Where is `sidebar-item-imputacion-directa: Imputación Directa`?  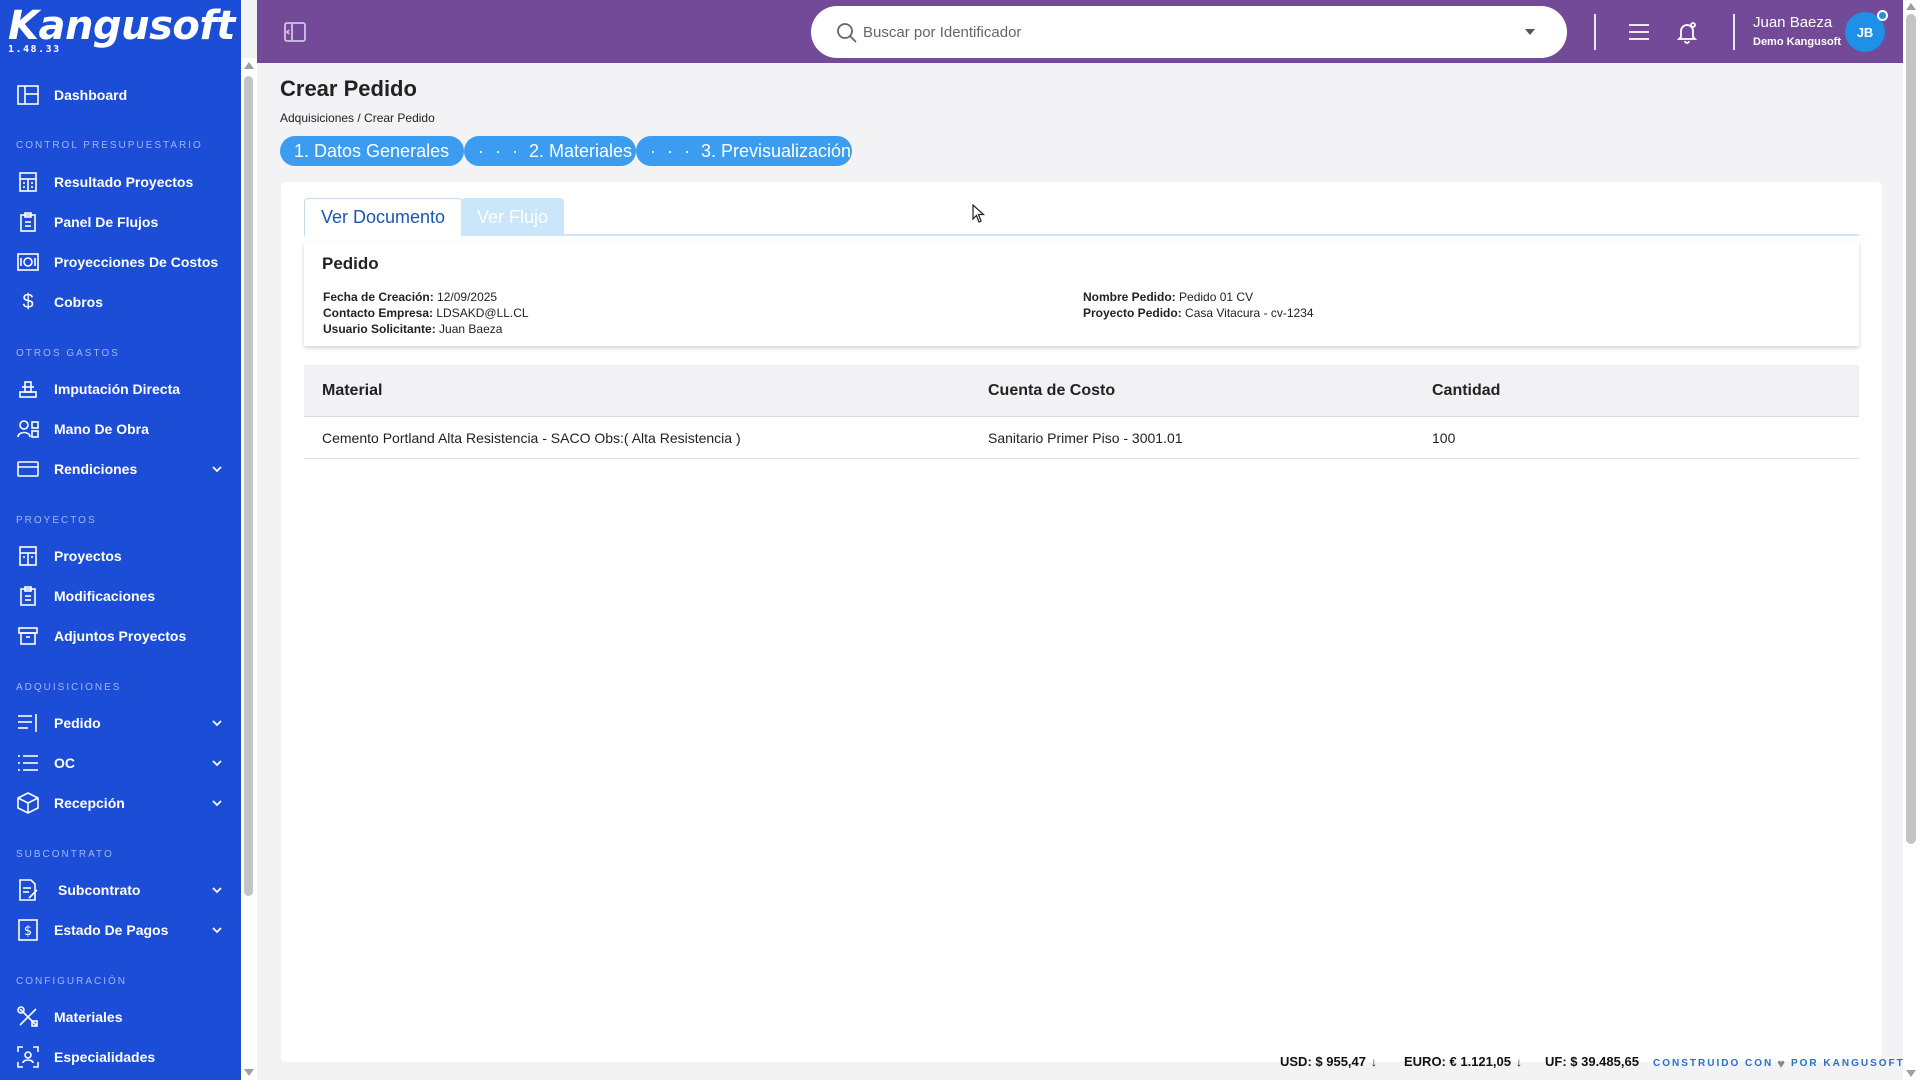
sidebar-item-imputacion-directa: Imputación Directa is located at coordinates (120, 389).